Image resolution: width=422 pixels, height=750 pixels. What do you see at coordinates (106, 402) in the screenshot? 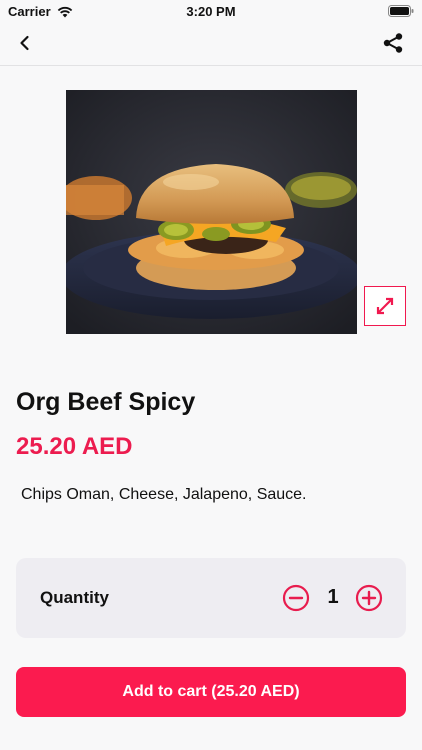
I see `product-title: Org Beef Spicy` at bounding box center [106, 402].